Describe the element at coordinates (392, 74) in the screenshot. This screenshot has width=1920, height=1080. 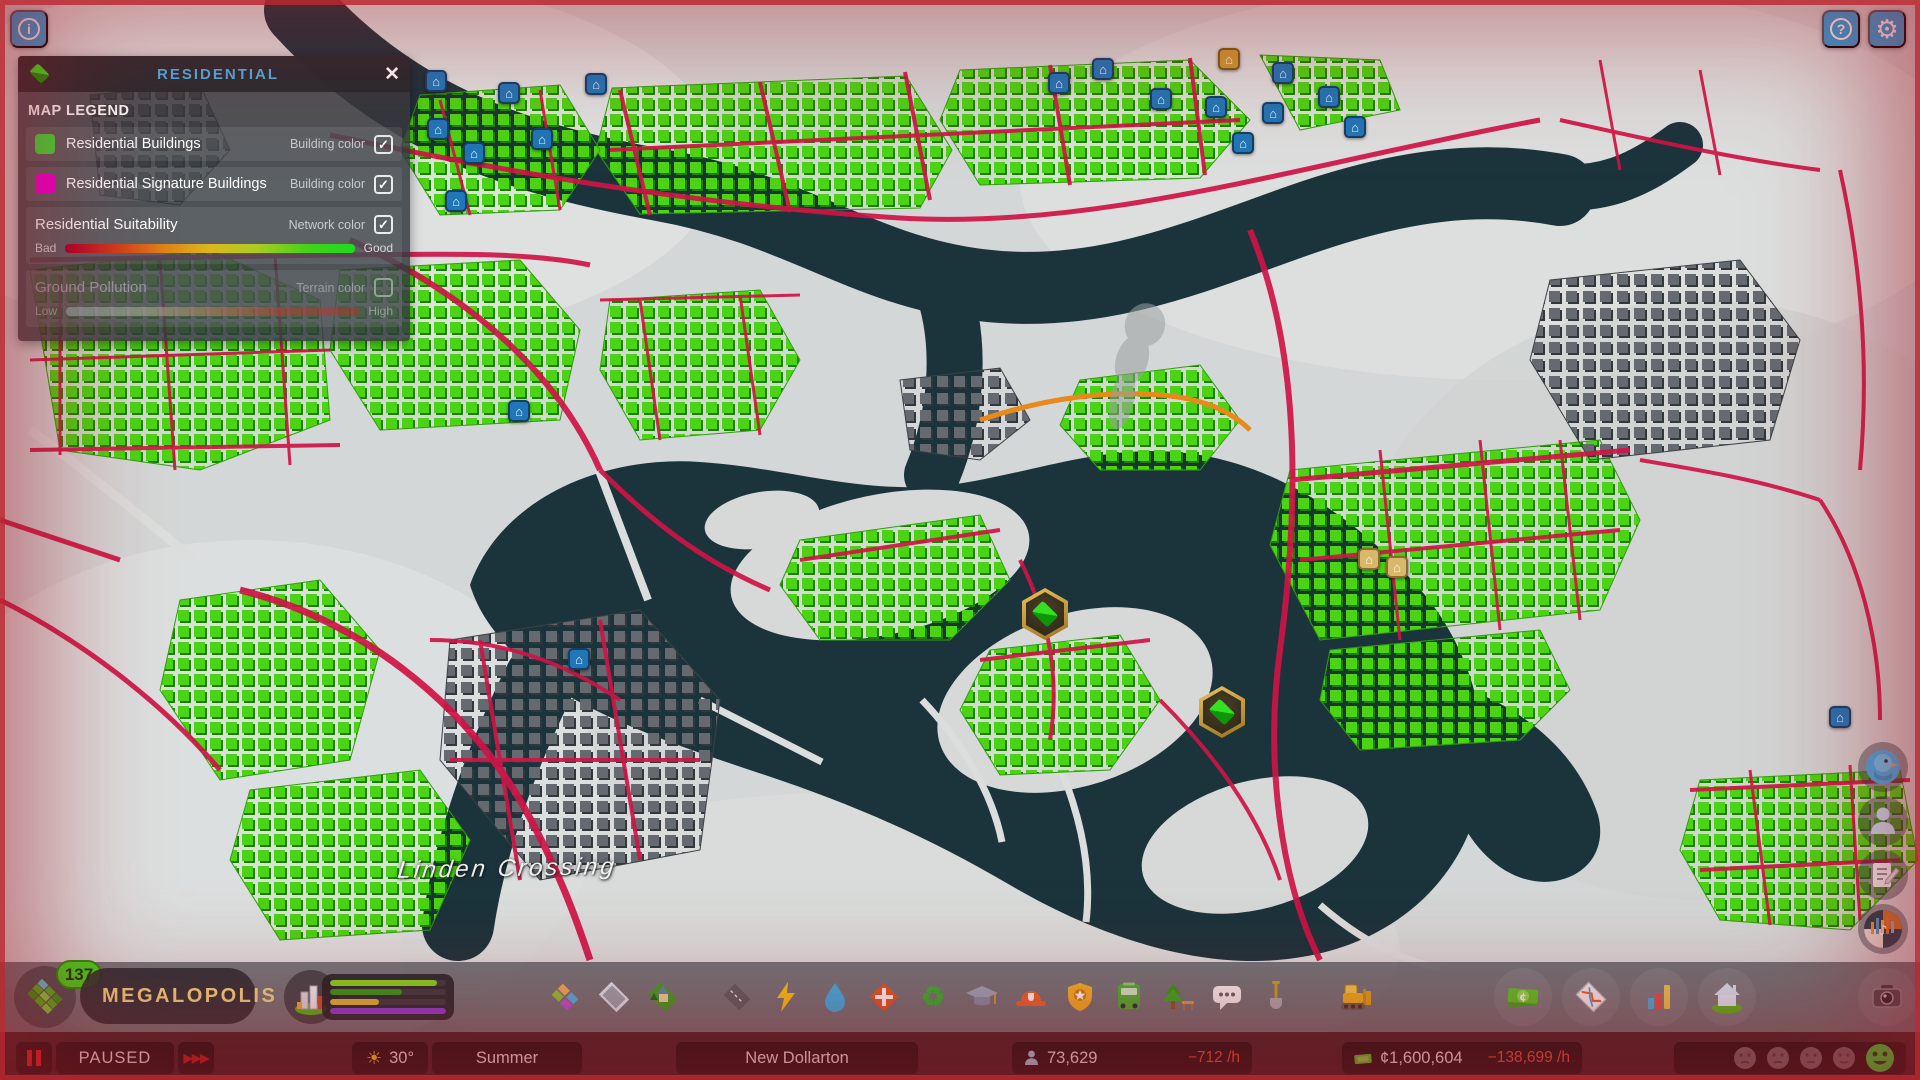
I see `close-button: ✕` at that location.